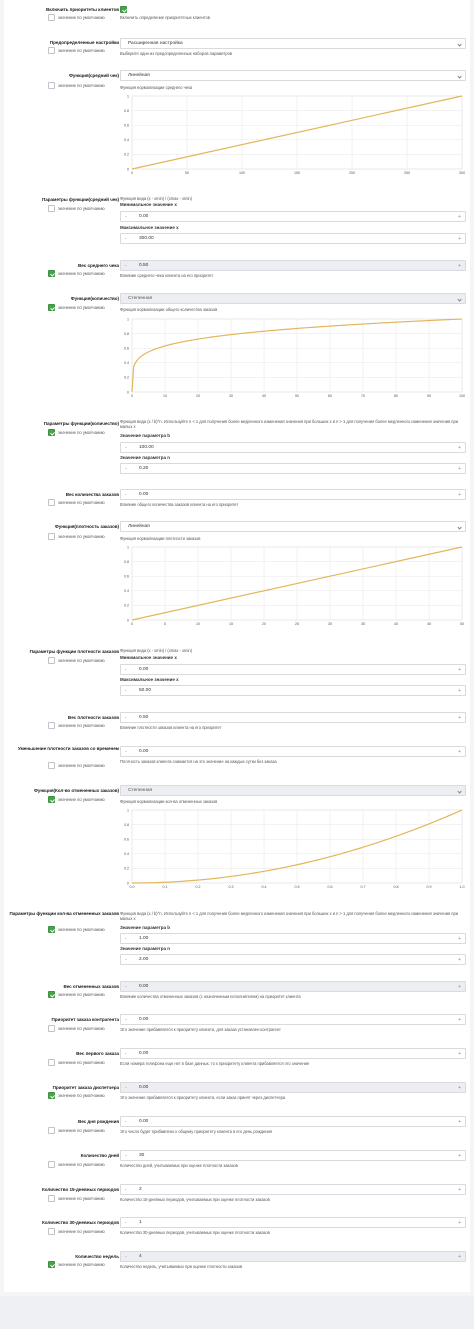 The width and height of the screenshot is (474, 1329). What do you see at coordinates (293, 43) in the screenshot?
I see `preset-select: Расширенная настройка` at bounding box center [293, 43].